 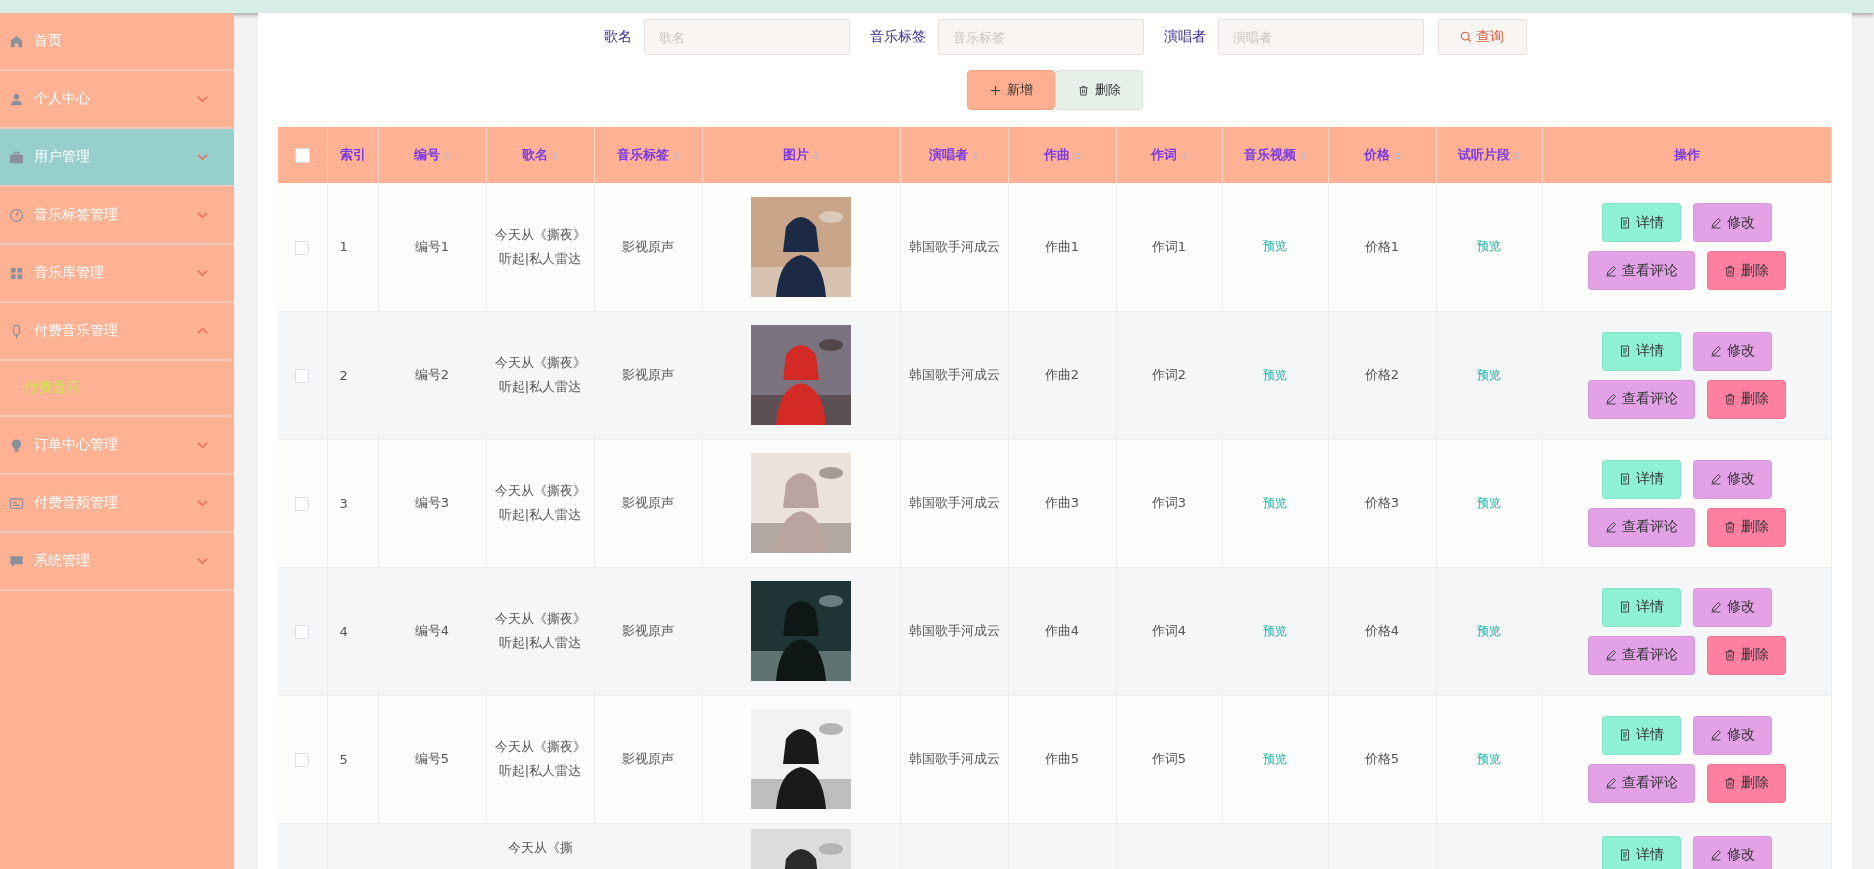 What do you see at coordinates (1686, 155) in the screenshot?
I see `column-header: 操作` at bounding box center [1686, 155].